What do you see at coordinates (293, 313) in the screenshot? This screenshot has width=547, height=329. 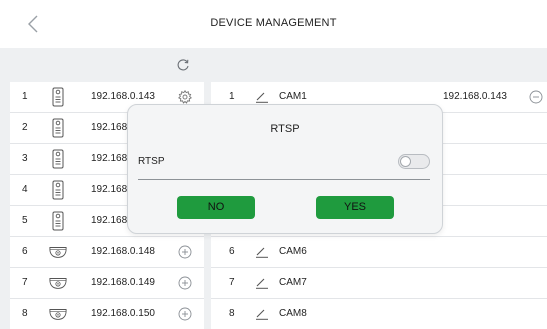 I see `camera-name: CAM8` at bounding box center [293, 313].